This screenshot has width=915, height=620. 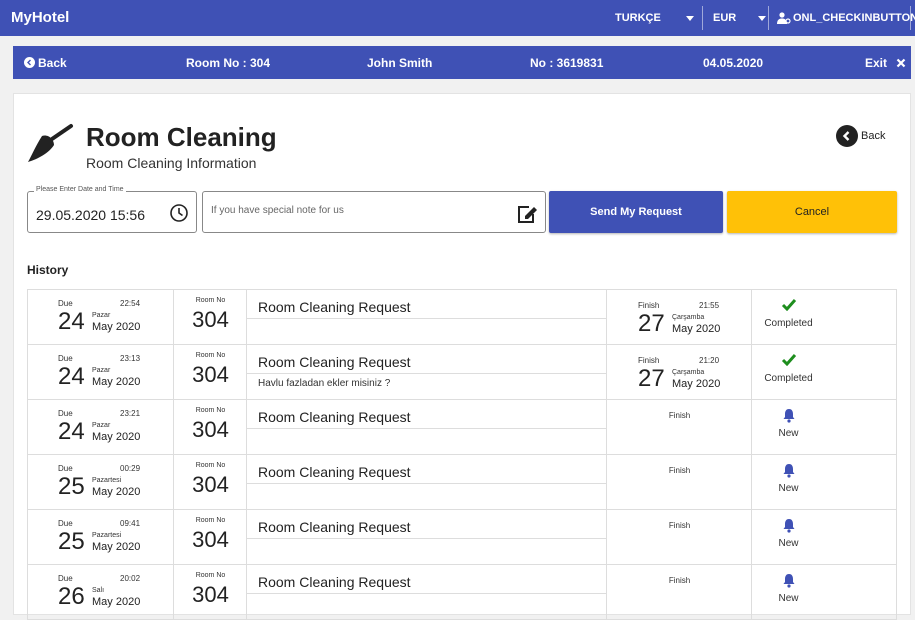 What do you see at coordinates (107, 480) in the screenshot?
I see `due-weekday: Pazartesi` at bounding box center [107, 480].